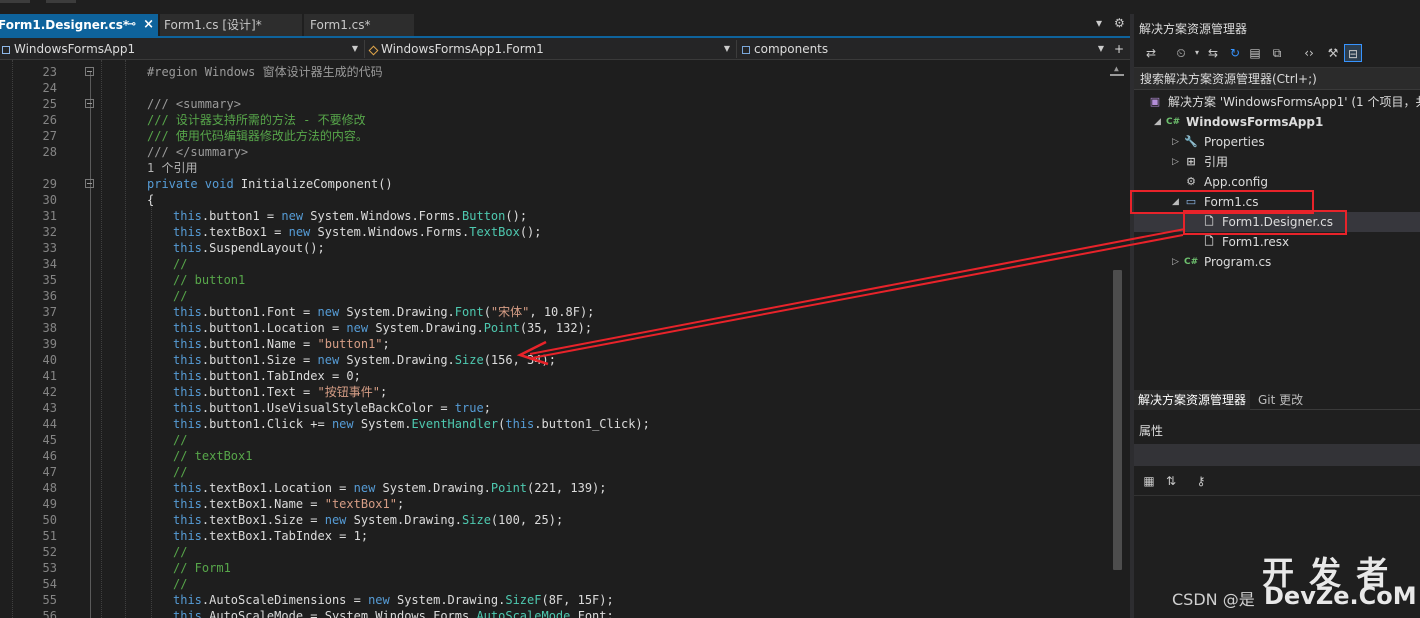  What do you see at coordinates (1340, 596) in the screenshot?
I see `brand-watermark-en: DevZe.CoM` at bounding box center [1340, 596].